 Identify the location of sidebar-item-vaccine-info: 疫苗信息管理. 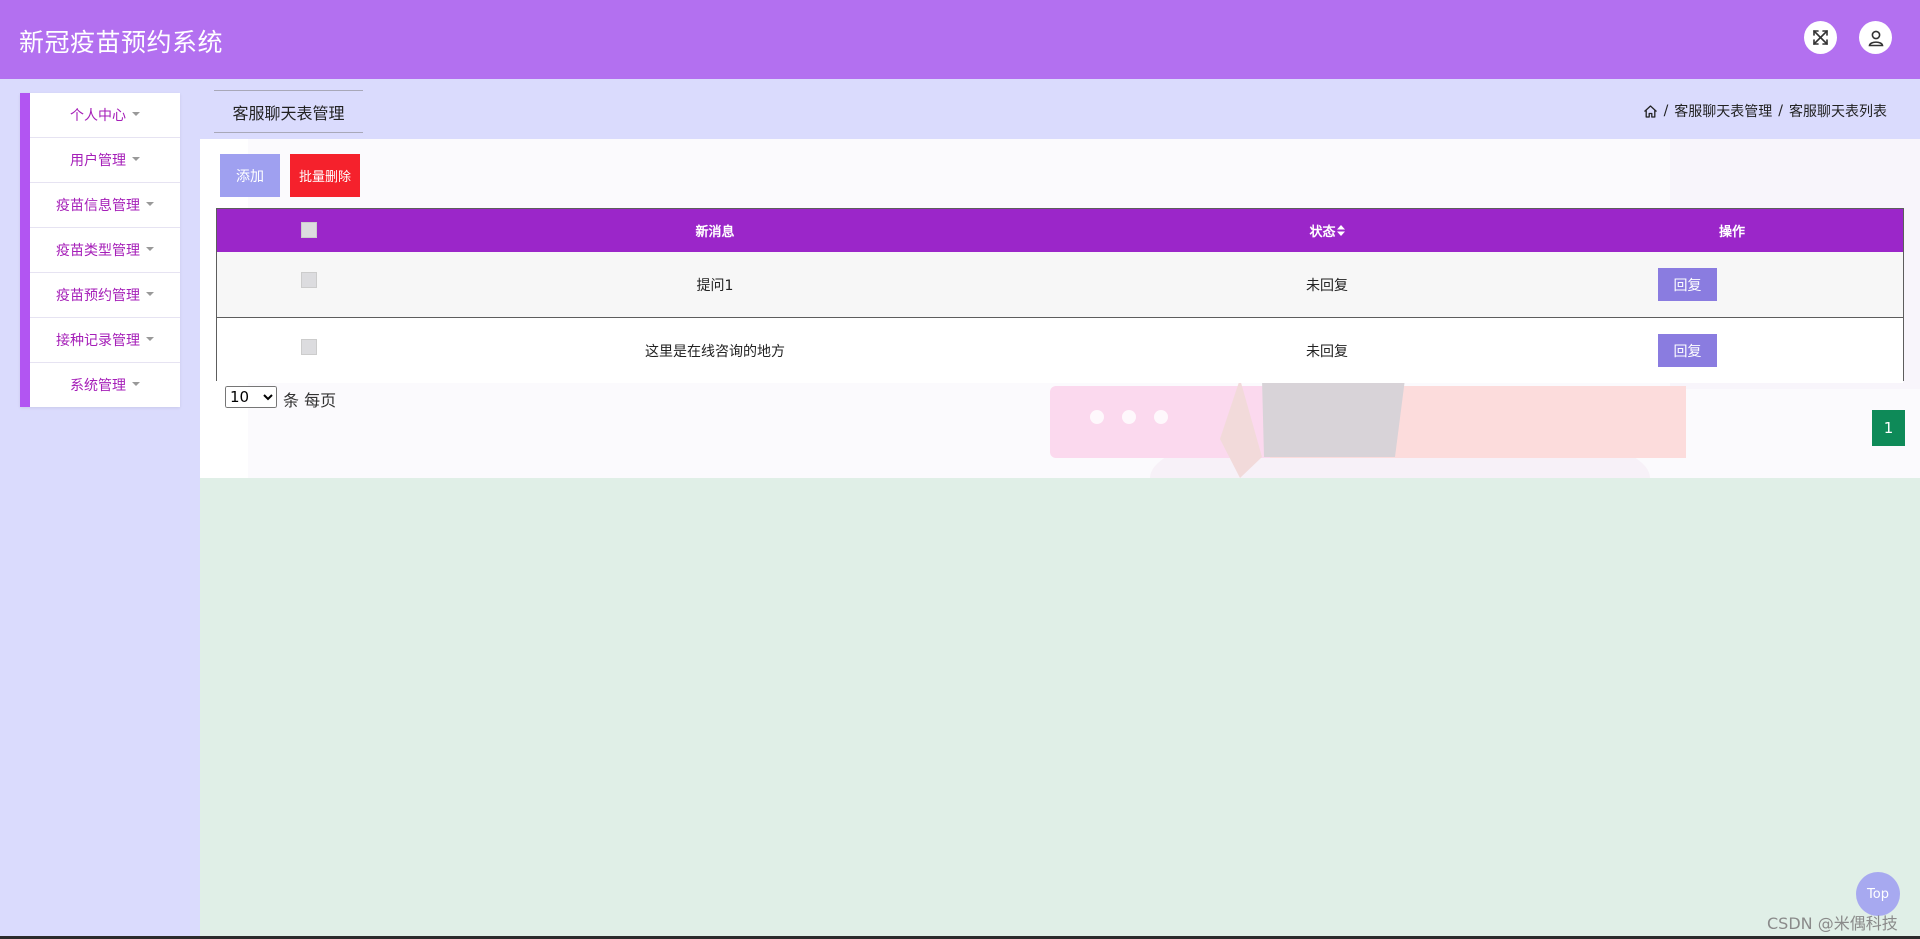
(105, 205).